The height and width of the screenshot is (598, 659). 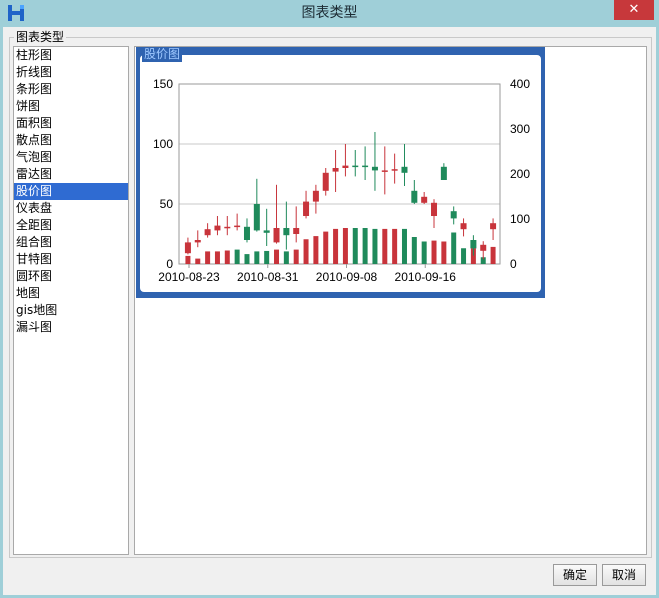 I want to click on chart-type-item: 气泡图, so click(x=71, y=157).